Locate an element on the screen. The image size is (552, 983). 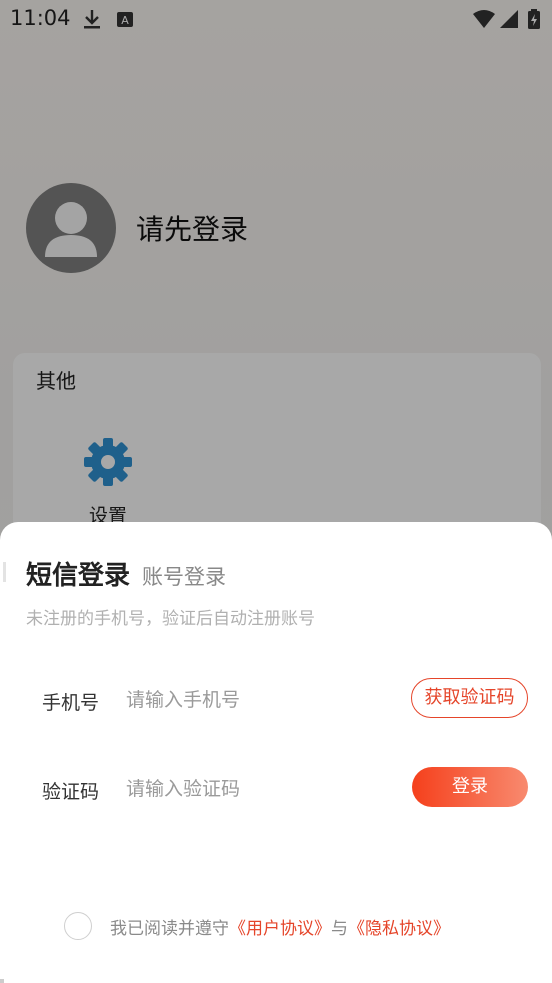
tab-account-login: 账号登录 is located at coordinates (184, 576).